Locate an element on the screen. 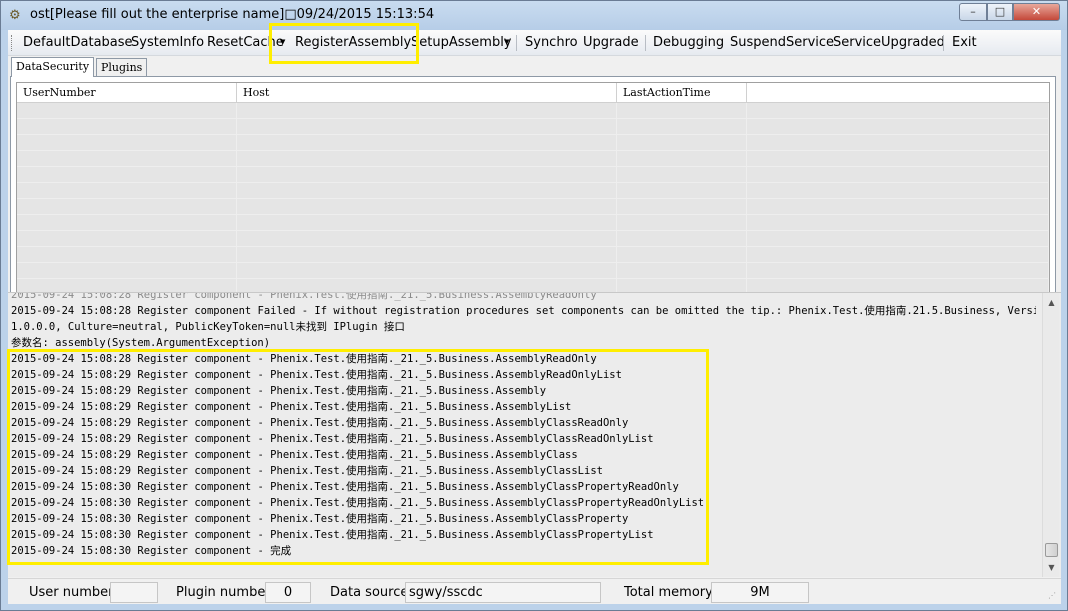 The height and width of the screenshot is (611, 1068). resize-grip-icon: ⋰ is located at coordinates (1053, 596).